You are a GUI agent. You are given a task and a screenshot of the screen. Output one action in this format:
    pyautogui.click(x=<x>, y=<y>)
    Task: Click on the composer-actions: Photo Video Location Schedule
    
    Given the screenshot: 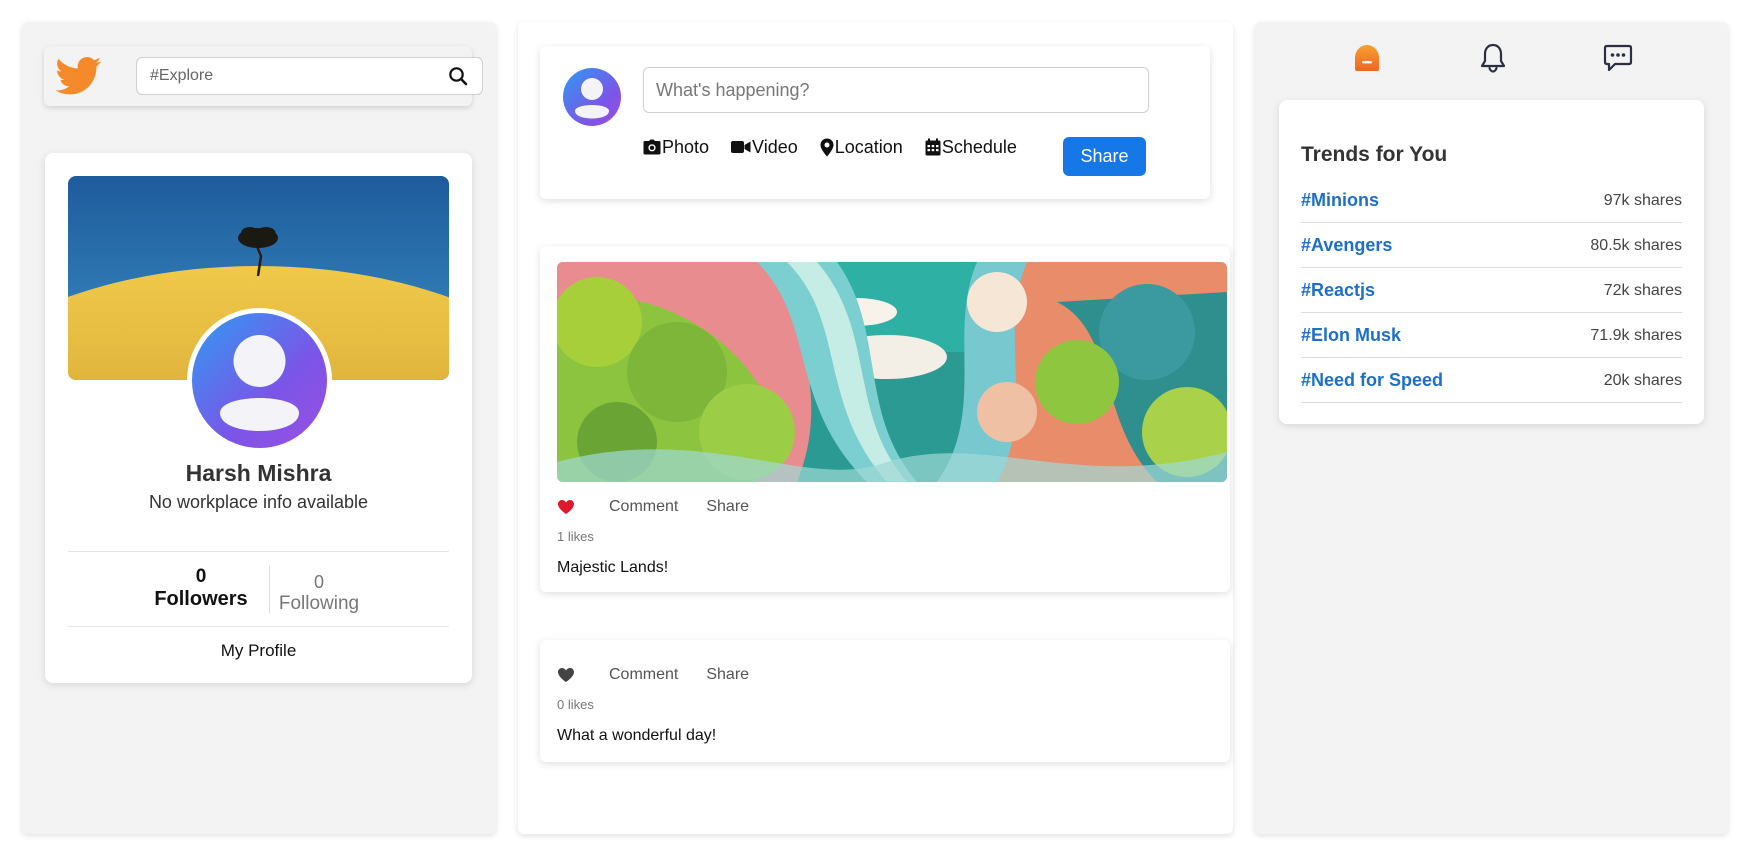 What is the action you would take?
    pyautogui.click(x=841, y=147)
    